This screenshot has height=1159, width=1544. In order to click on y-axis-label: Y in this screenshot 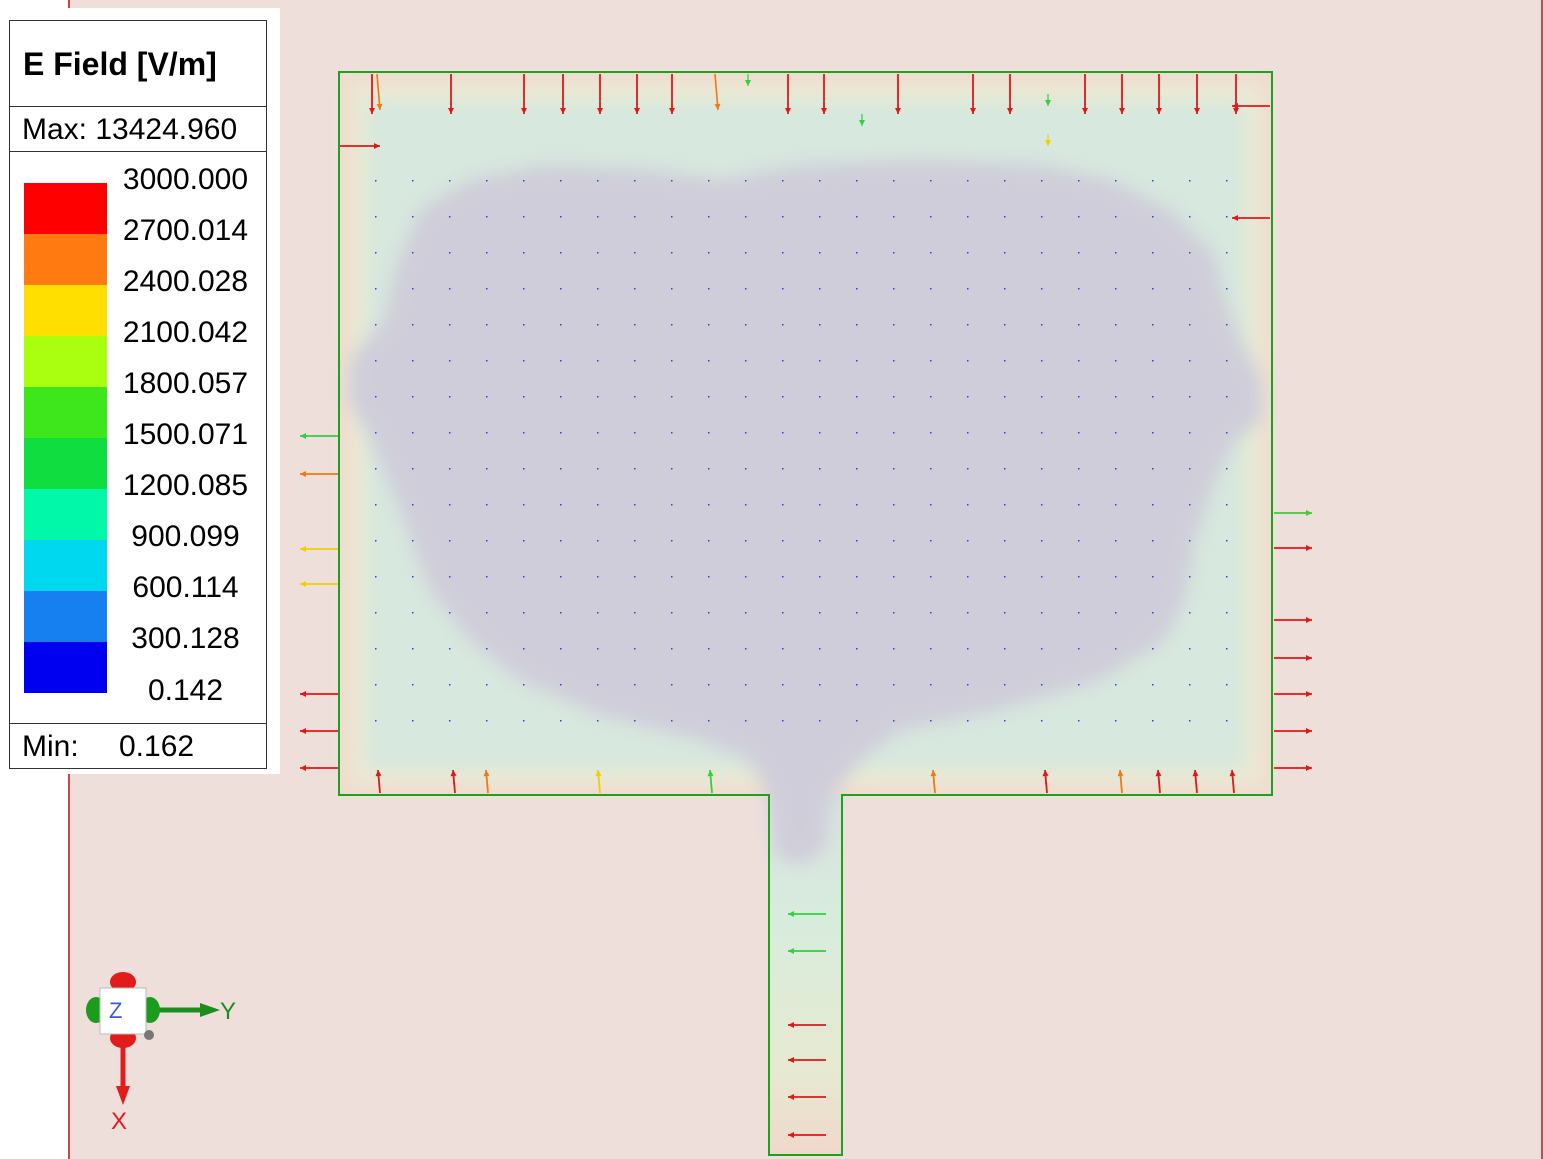, I will do `click(228, 1011)`.